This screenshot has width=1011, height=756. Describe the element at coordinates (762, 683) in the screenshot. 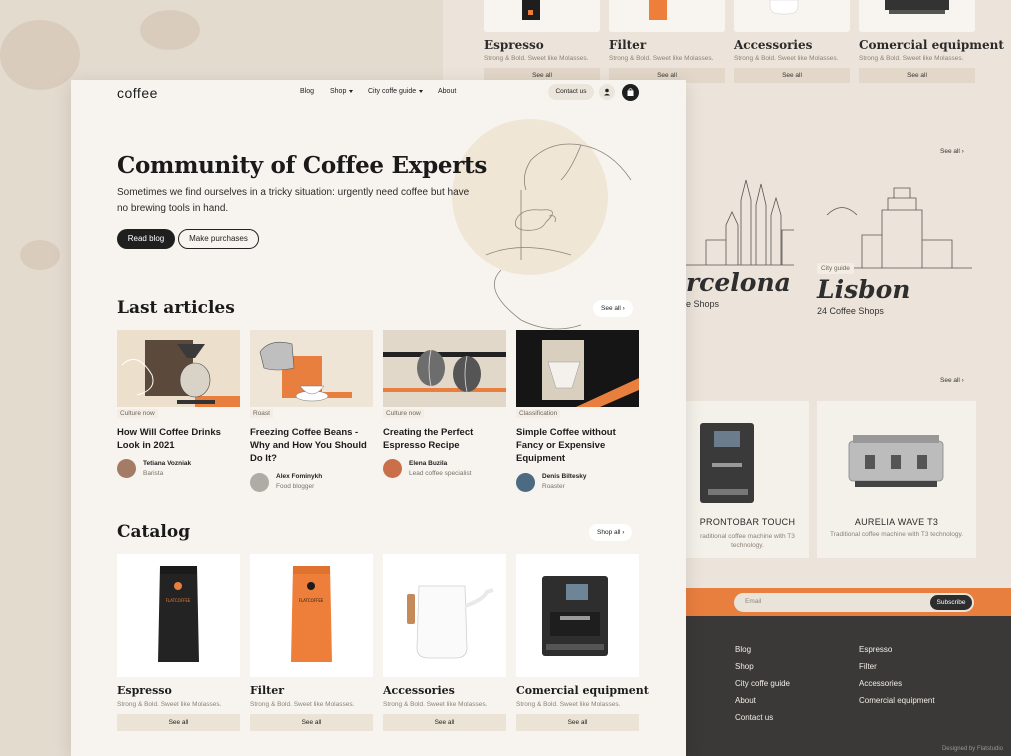

I see `footer-link-city-guide: City coffe guide` at that location.